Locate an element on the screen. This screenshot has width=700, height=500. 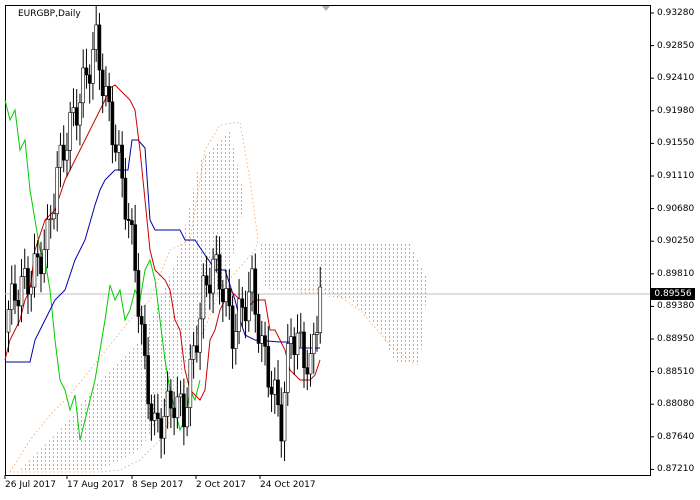
price-label: 0.88510 is located at coordinates (676, 371).